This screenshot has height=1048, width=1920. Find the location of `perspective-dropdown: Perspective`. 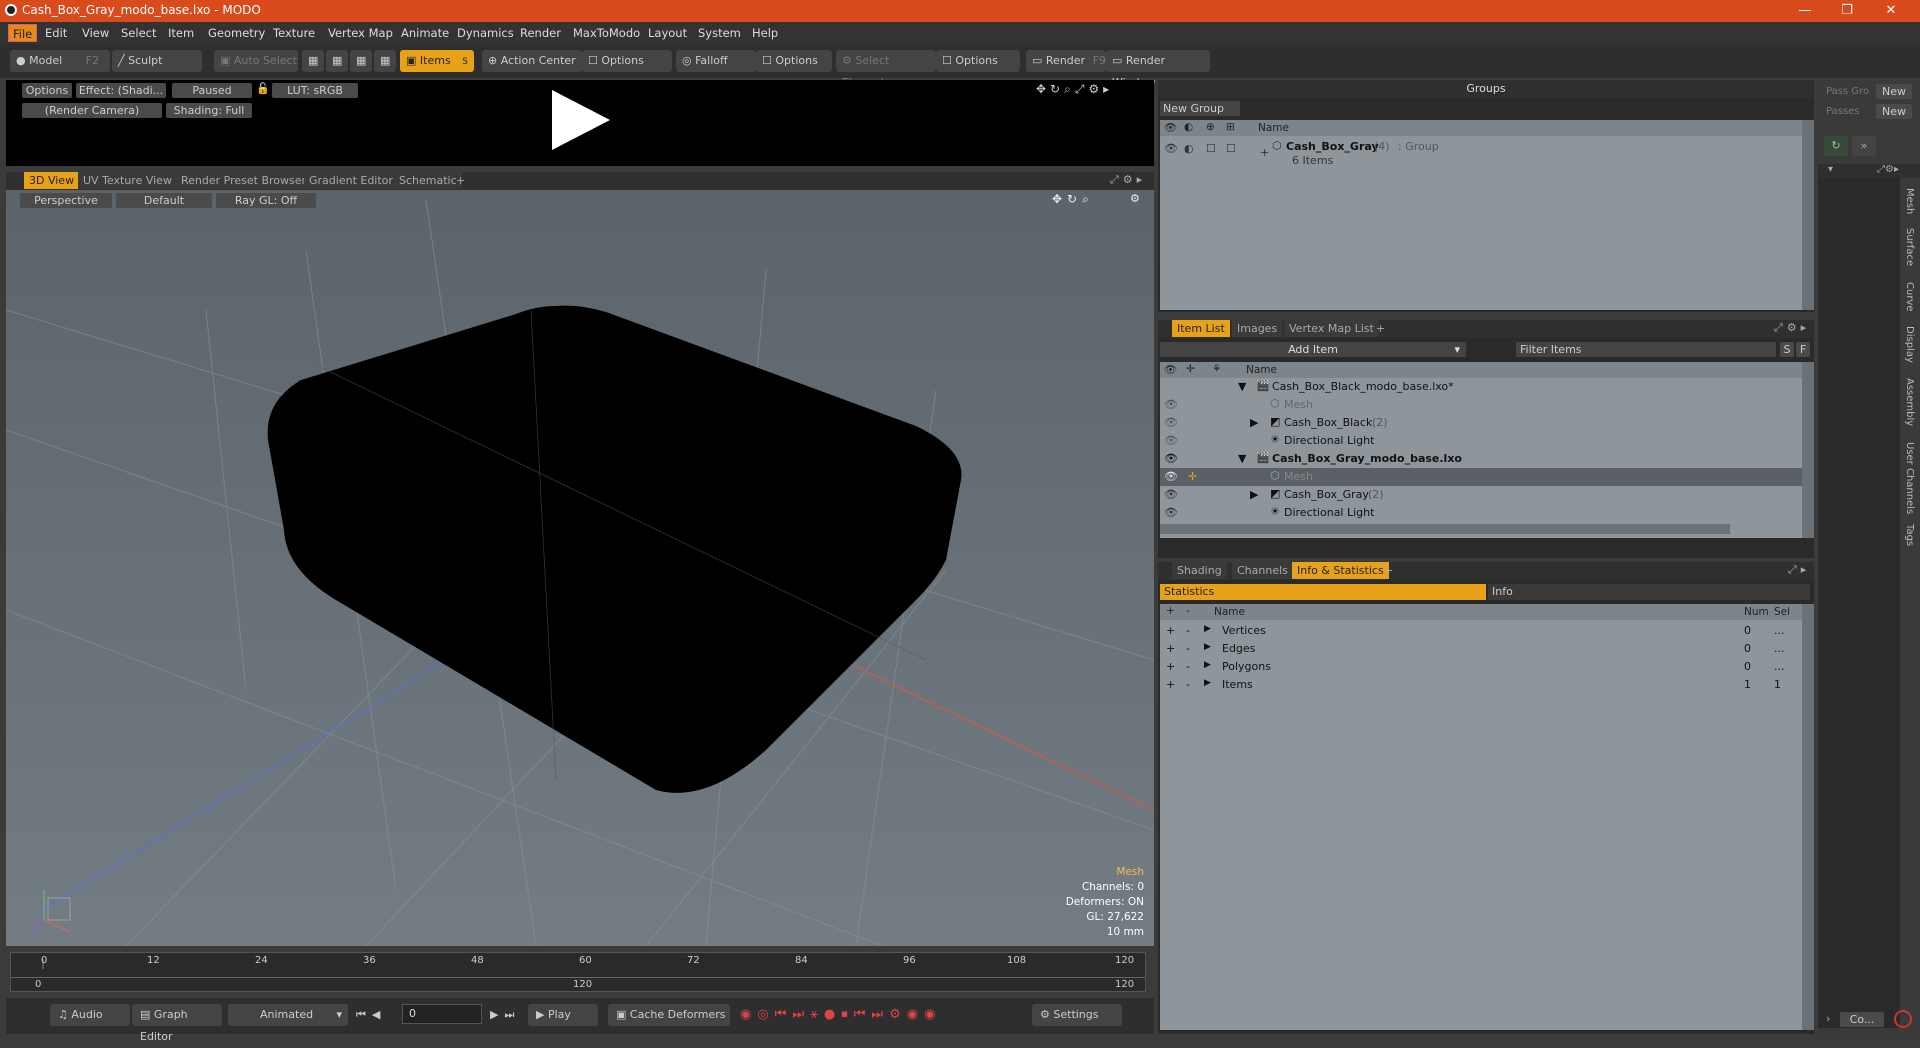

perspective-dropdown: Perspective is located at coordinates (66, 200).